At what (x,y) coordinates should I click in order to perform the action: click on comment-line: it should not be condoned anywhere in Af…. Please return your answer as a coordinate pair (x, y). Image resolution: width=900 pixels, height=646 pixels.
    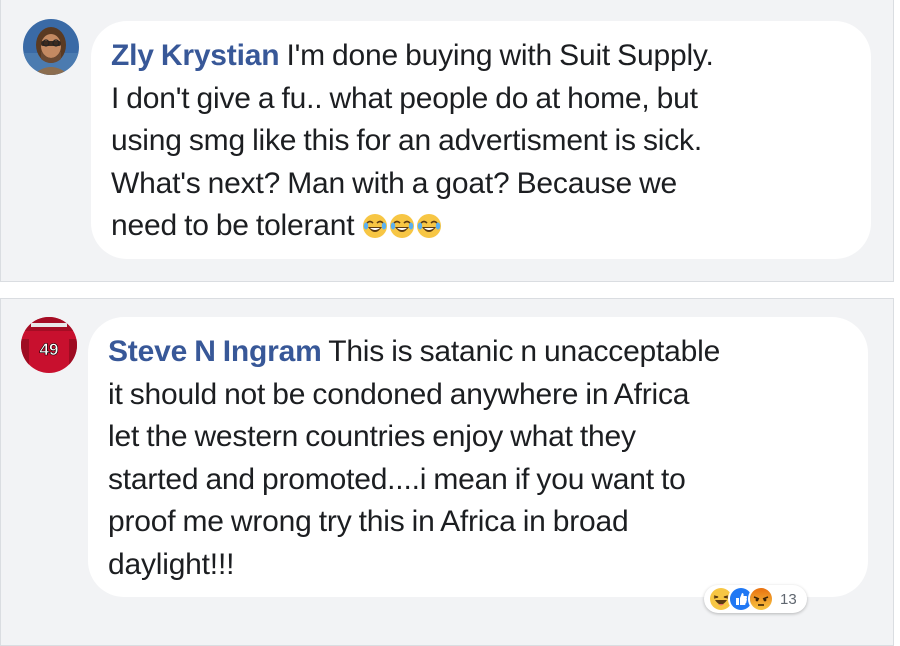
    Looking at the image, I should click on (399, 394).